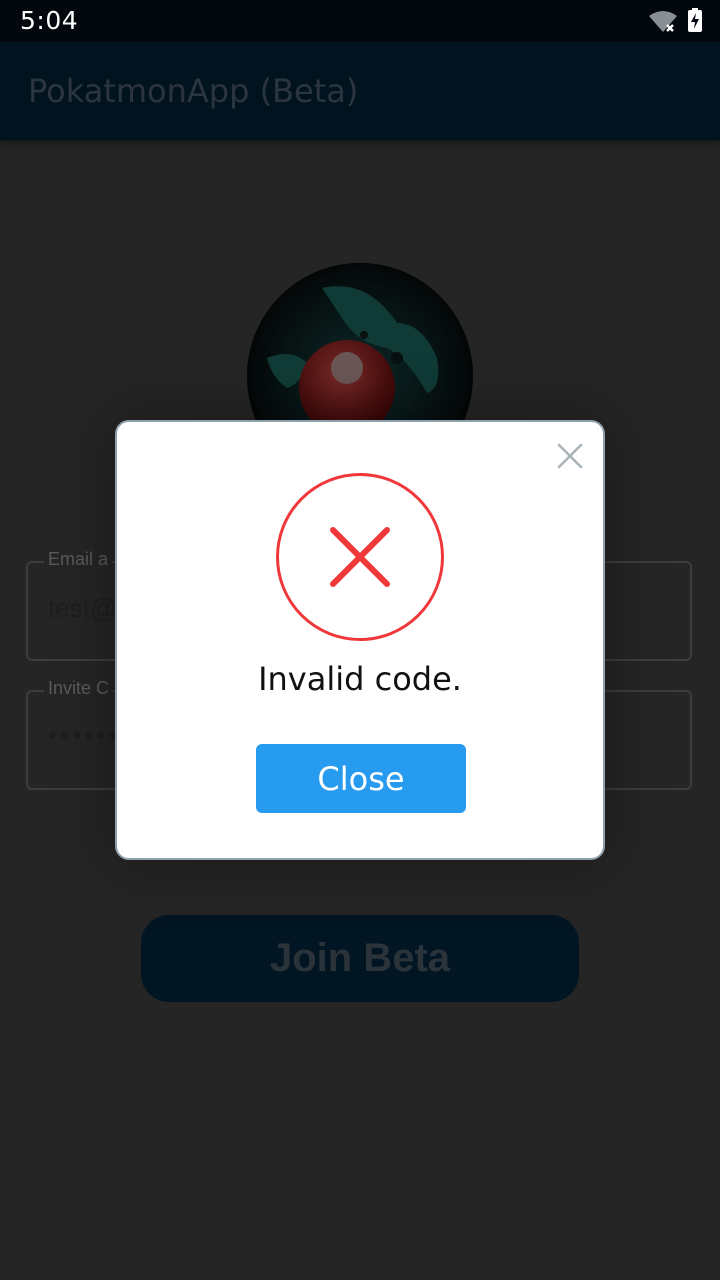 The width and height of the screenshot is (720, 1280). I want to click on email-field-value: test@, so click(82, 608).